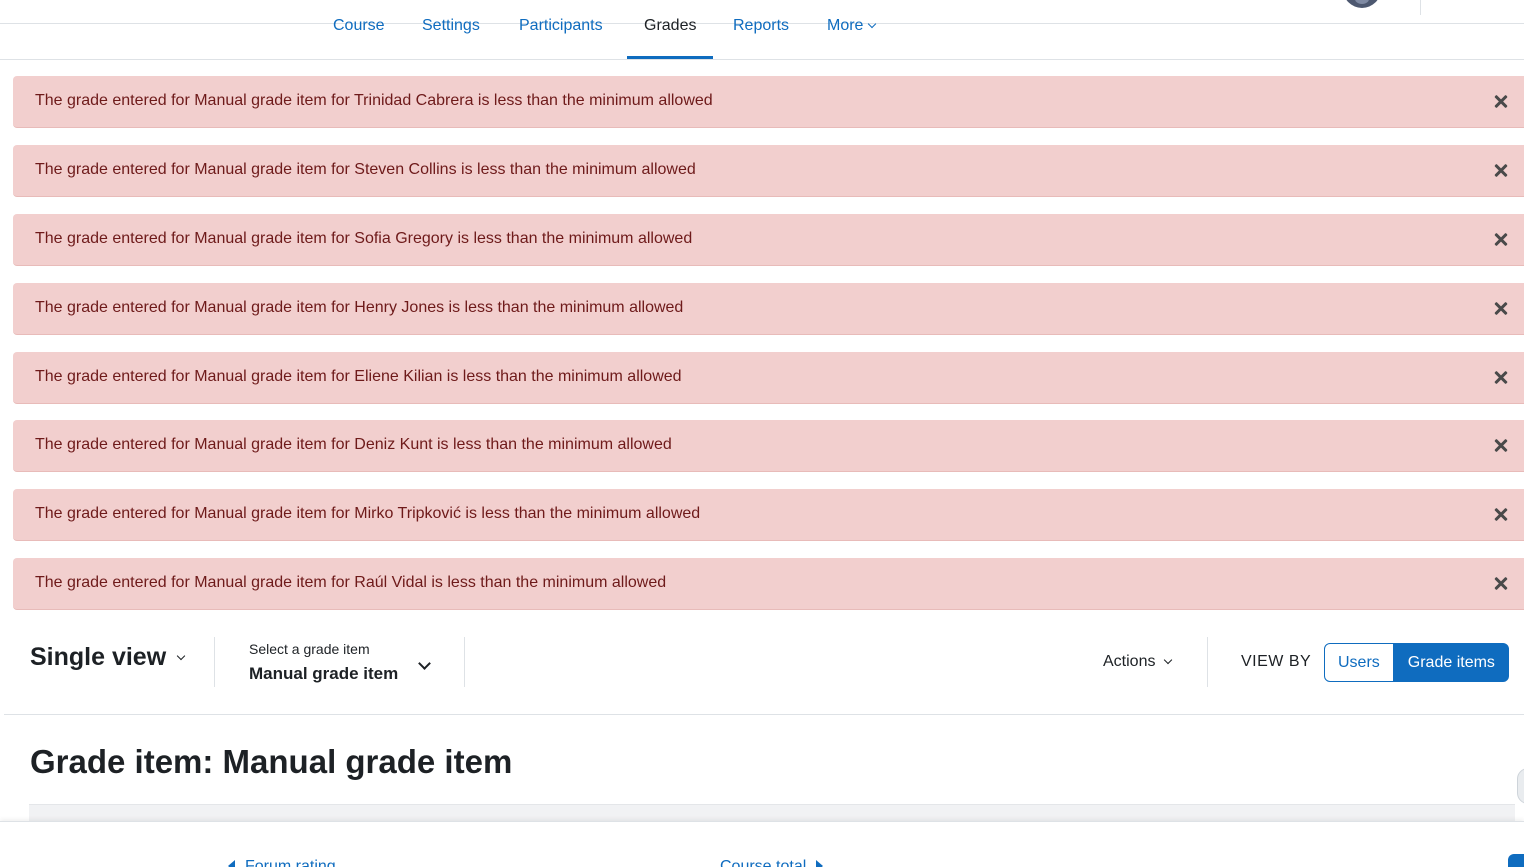  Describe the element at coordinates (1359, 662) in the screenshot. I see `view-by-users-button: Users` at that location.